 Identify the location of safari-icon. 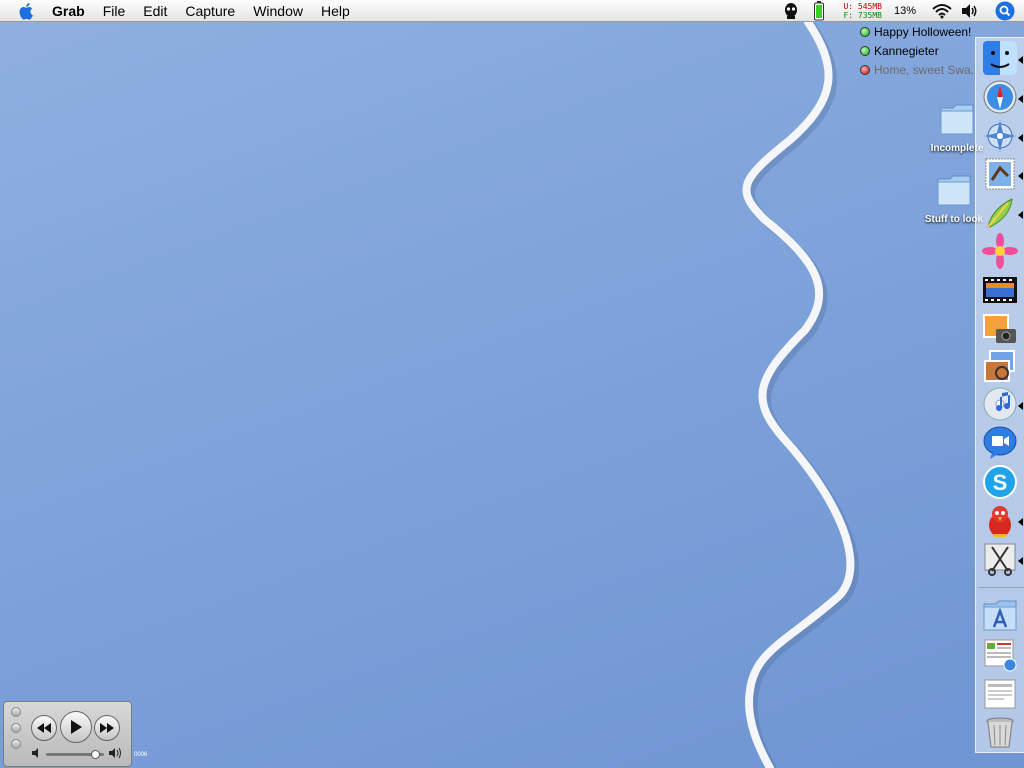
(1000, 97).